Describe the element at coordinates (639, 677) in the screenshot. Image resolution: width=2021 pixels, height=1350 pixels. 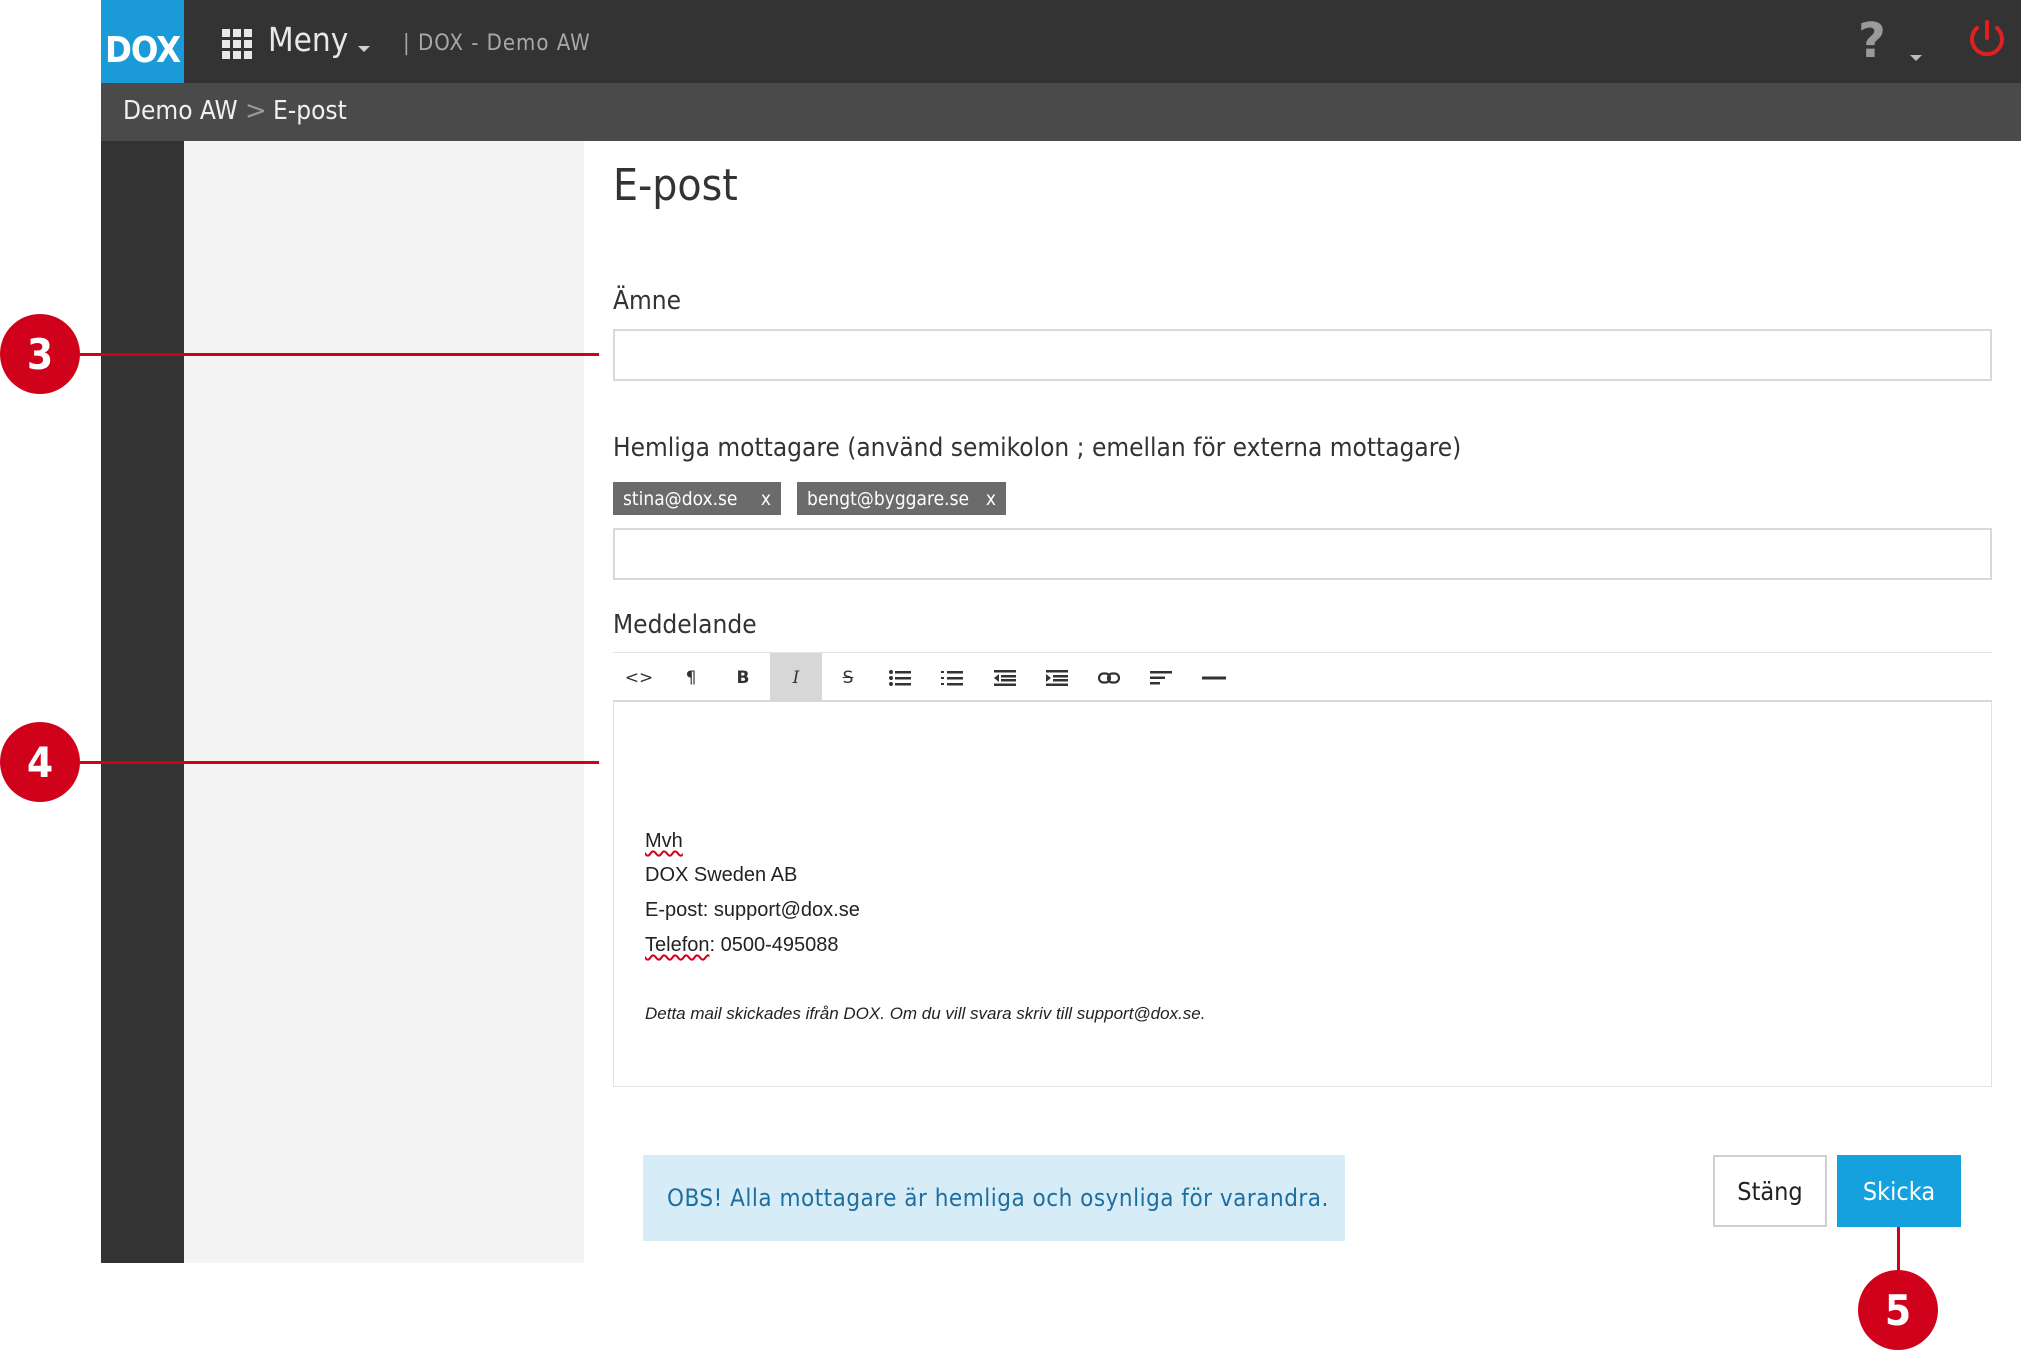
I see `html-source-icon: <>` at that location.